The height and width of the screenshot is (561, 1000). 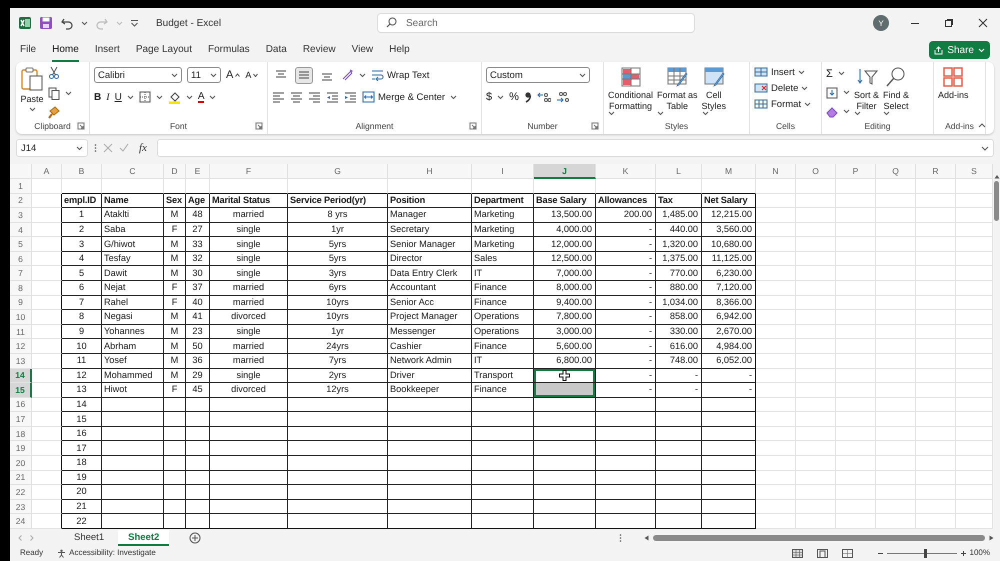 What do you see at coordinates (82, 171) in the screenshot?
I see `column-header: B` at bounding box center [82, 171].